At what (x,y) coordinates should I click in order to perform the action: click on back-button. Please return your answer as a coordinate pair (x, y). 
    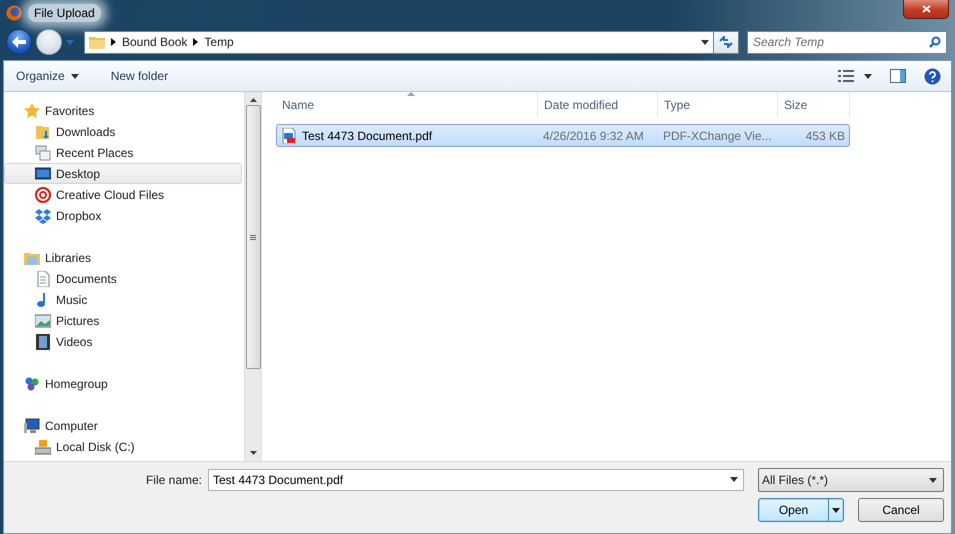
    Looking at the image, I should click on (19, 42).